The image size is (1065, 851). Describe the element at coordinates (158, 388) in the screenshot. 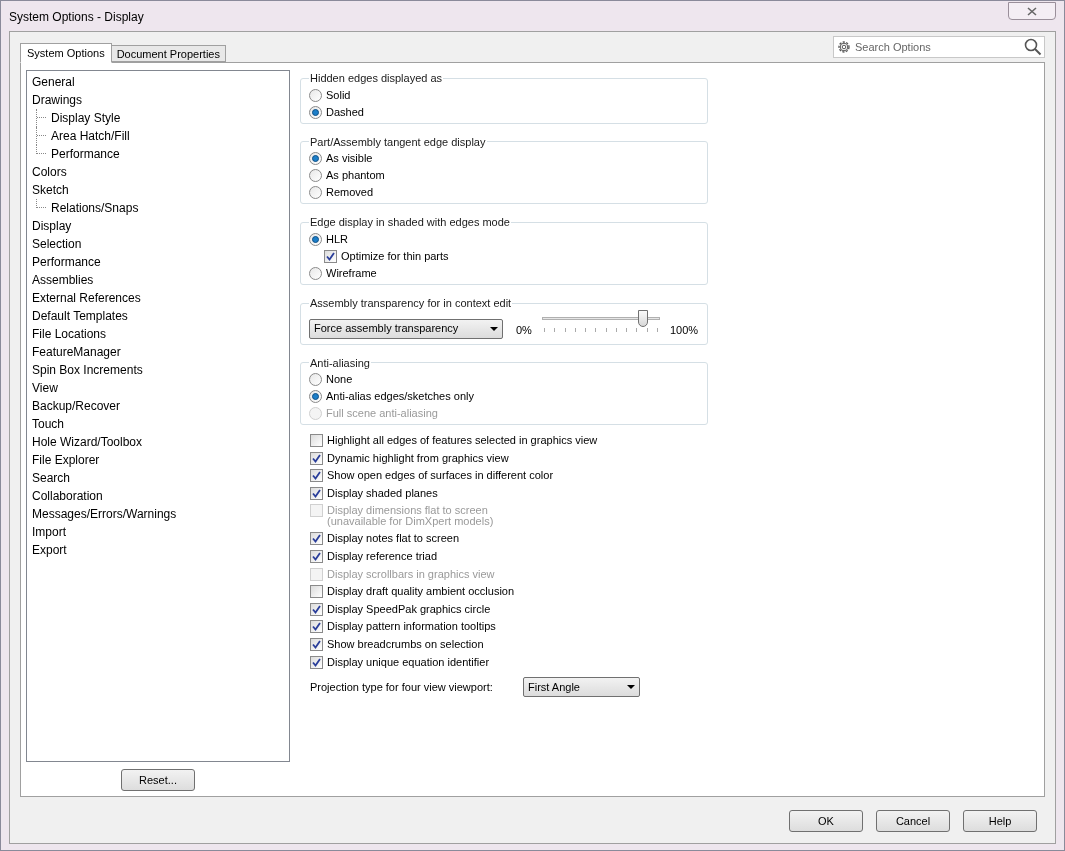

I see `tree-item: View` at that location.